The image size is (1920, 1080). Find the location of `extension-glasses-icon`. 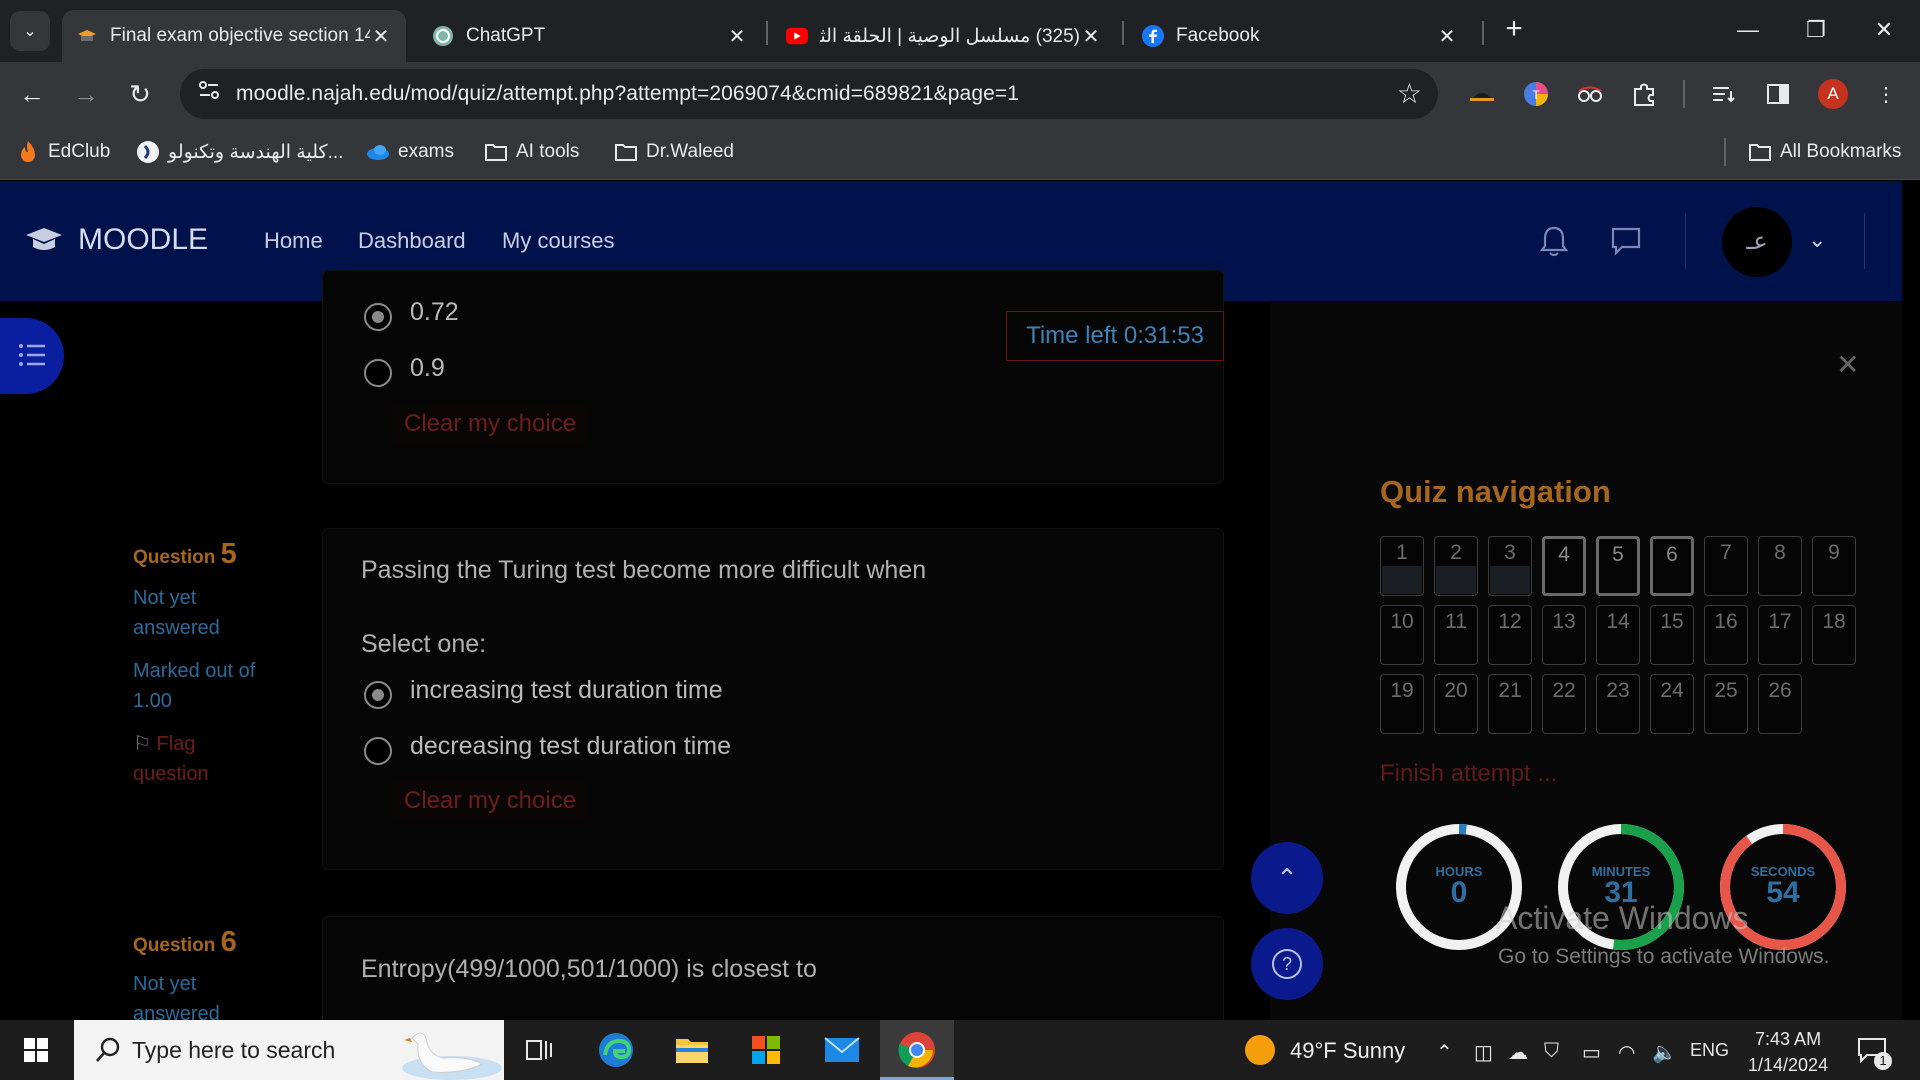

extension-glasses-icon is located at coordinates (1590, 94).